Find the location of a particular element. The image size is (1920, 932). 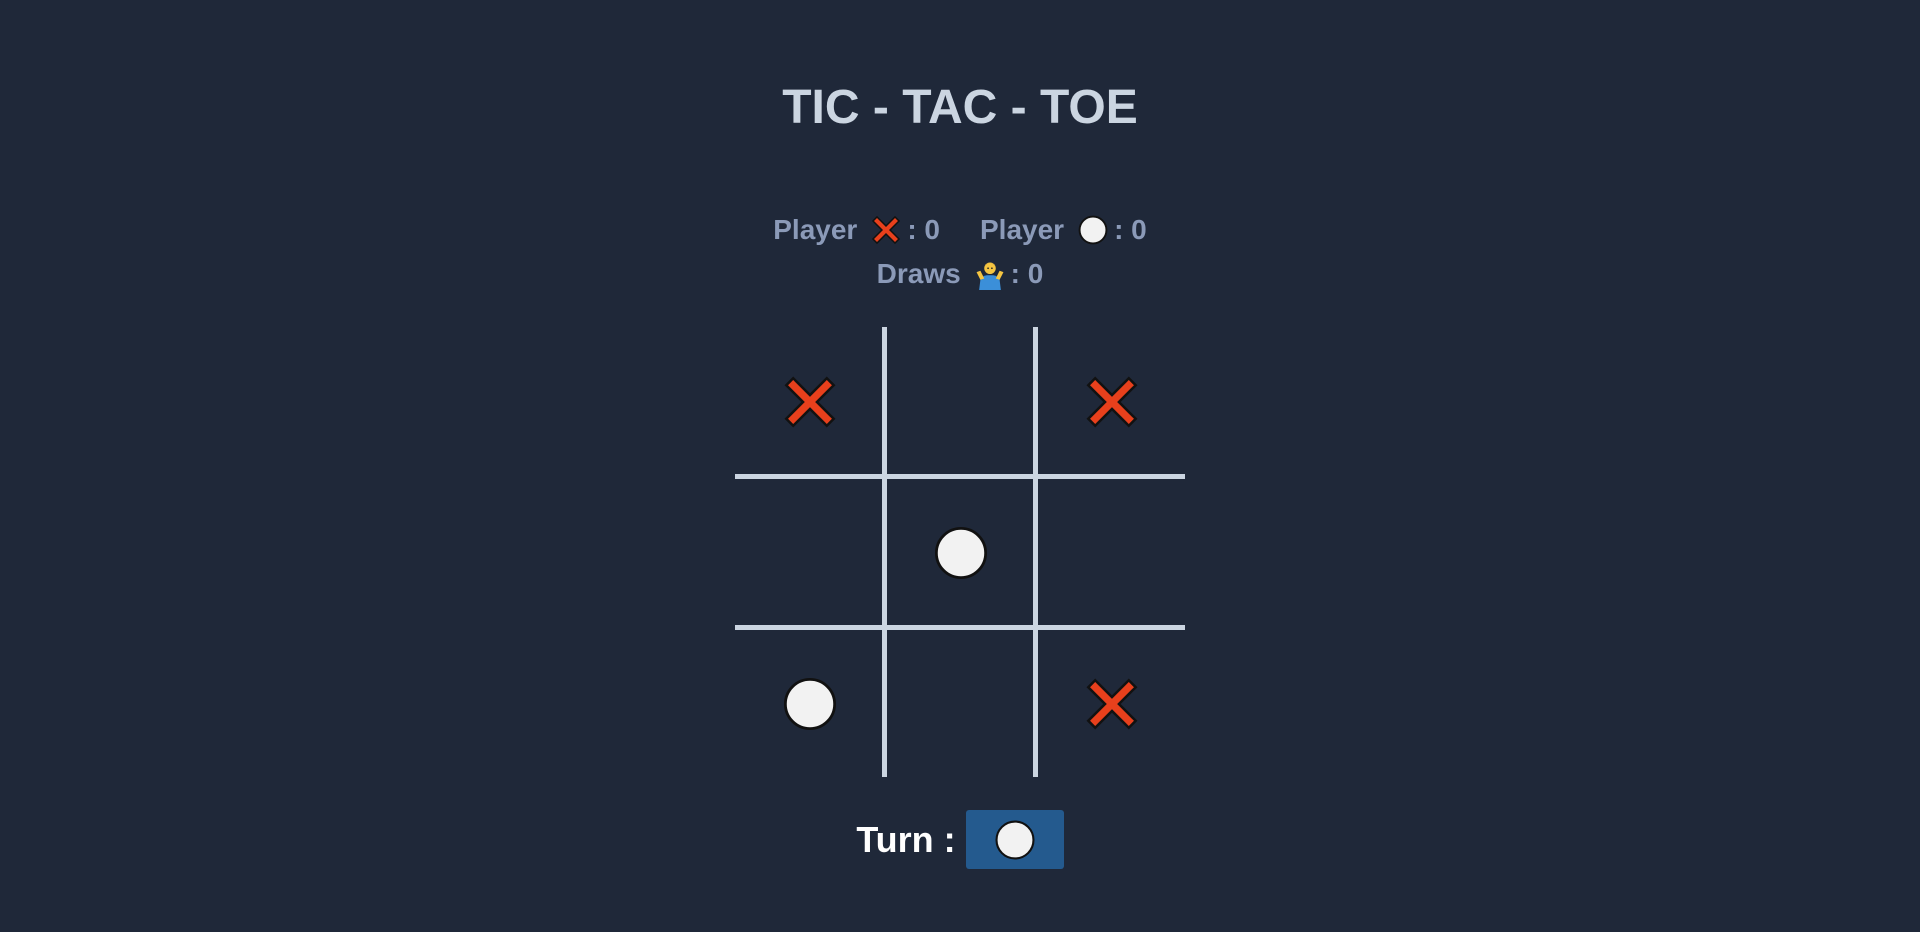

score-player-x-value: : 0 is located at coordinates (923, 229).